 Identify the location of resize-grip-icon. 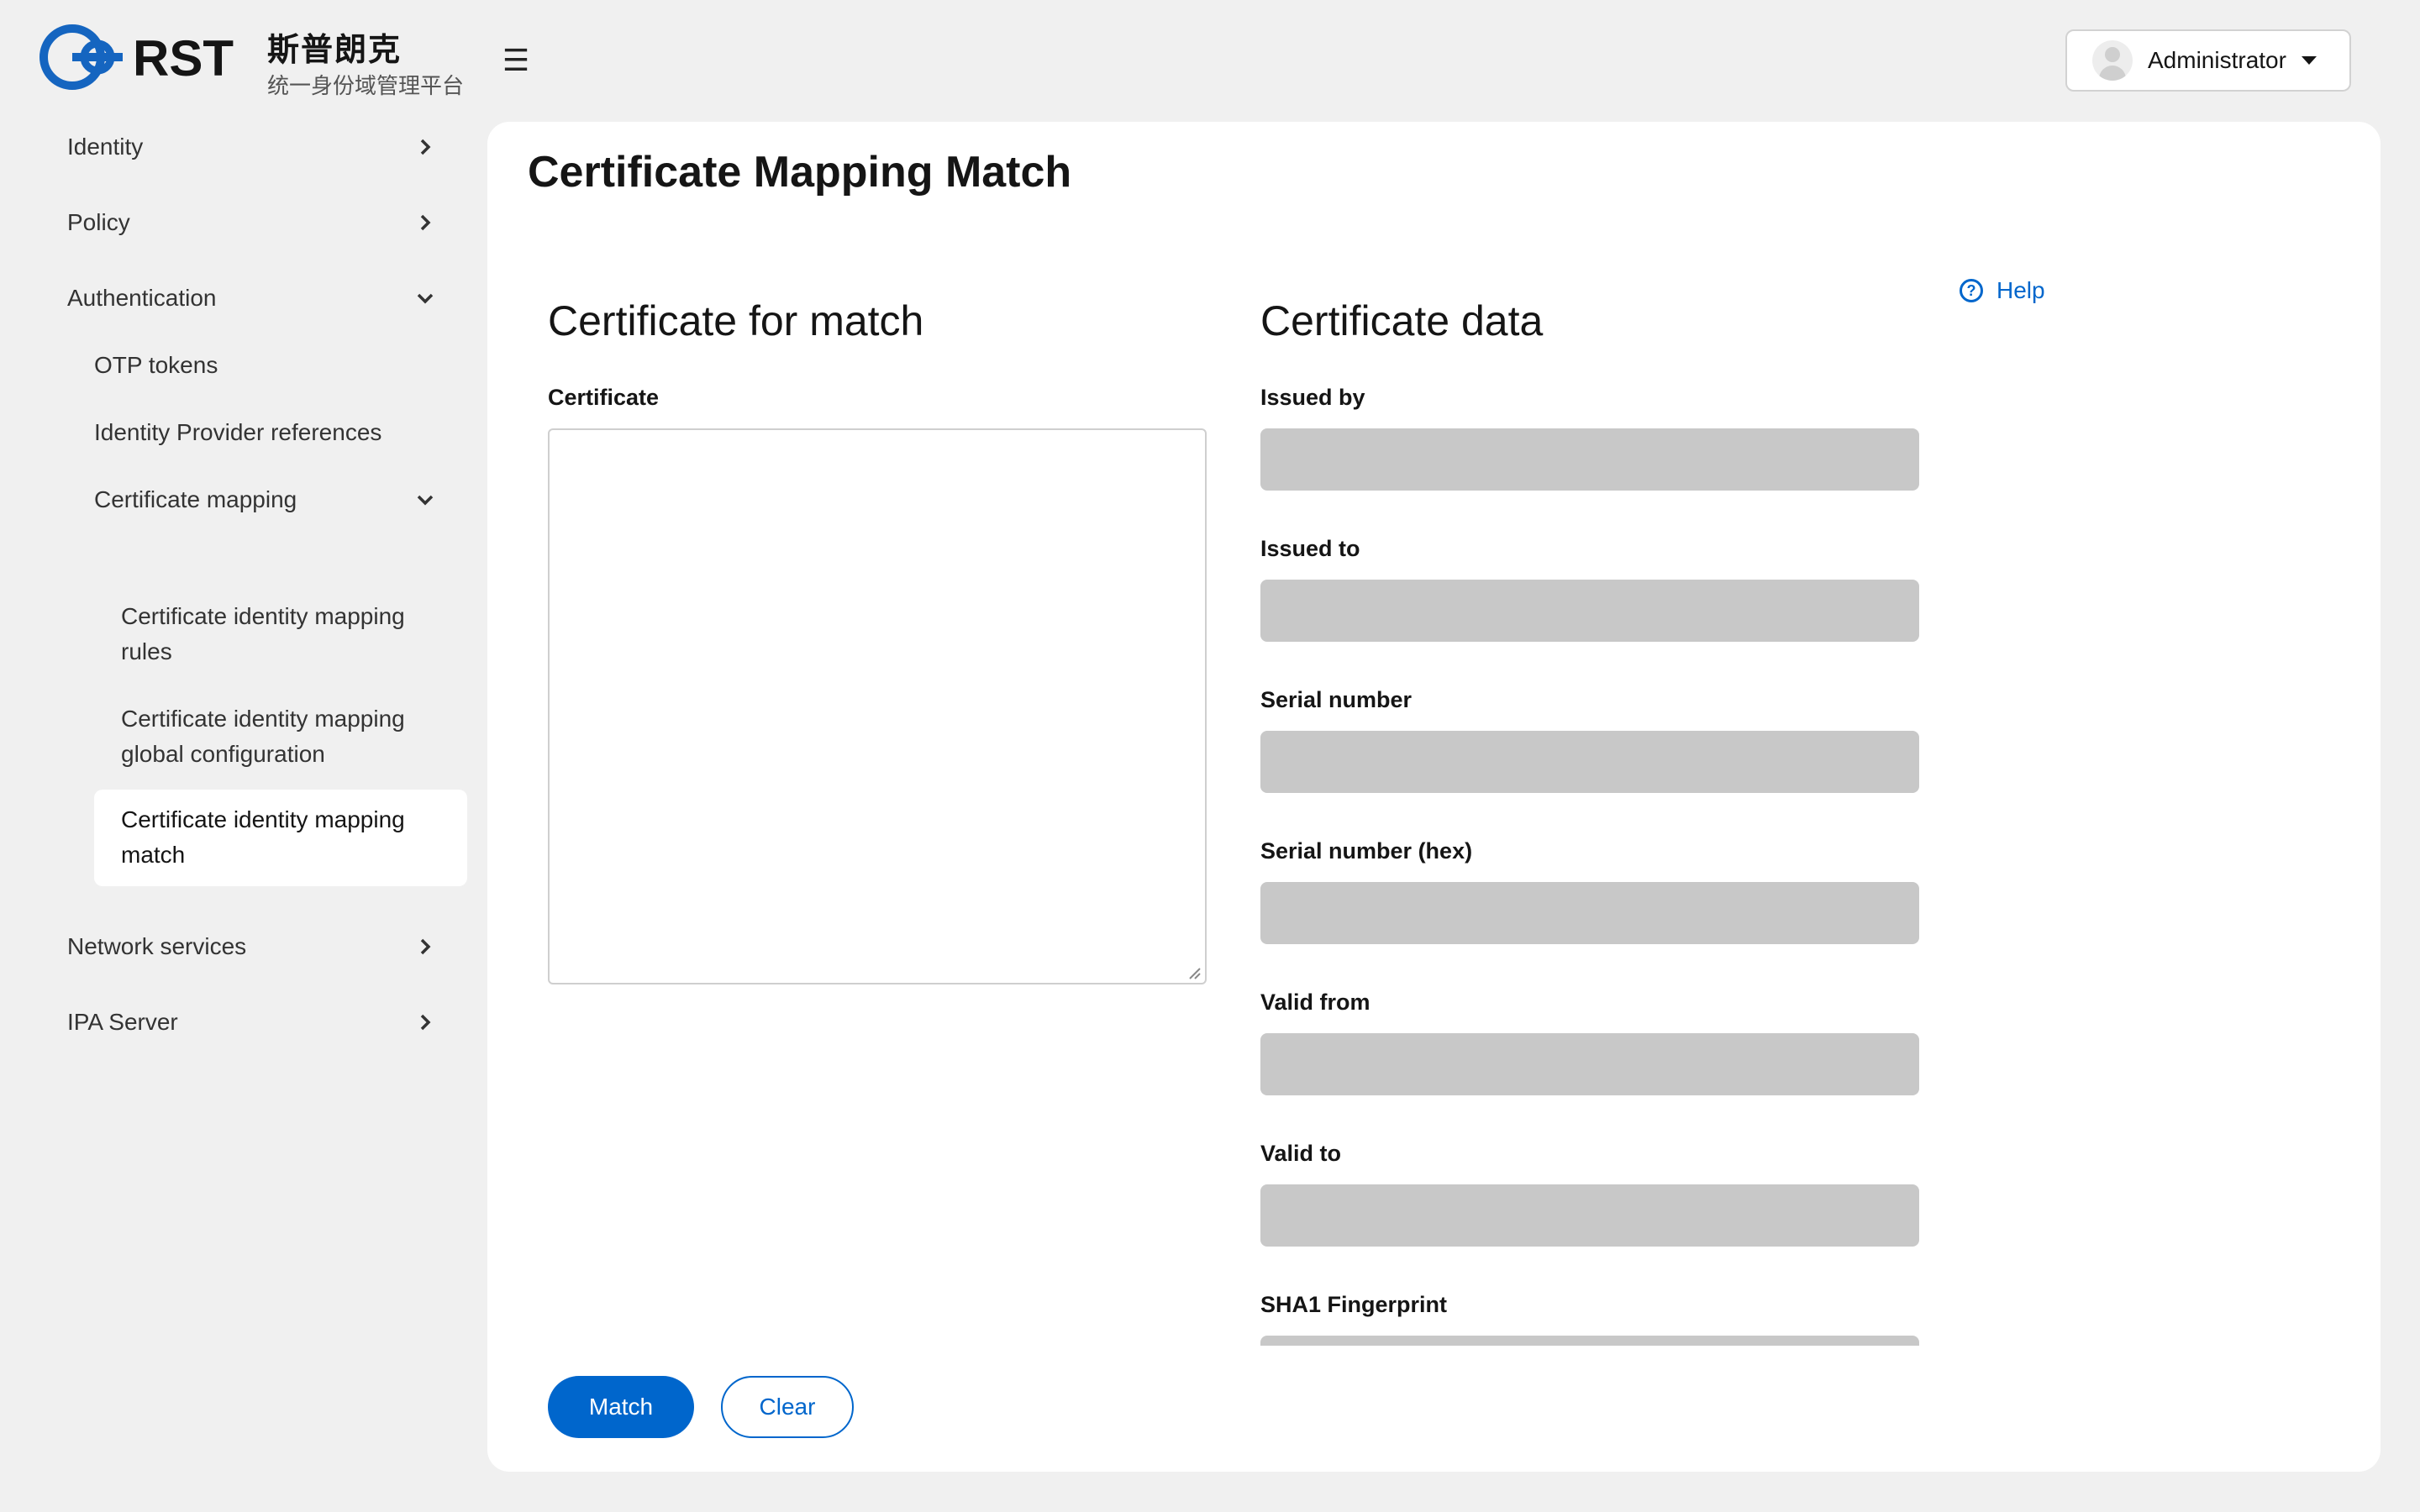
(1194, 972).